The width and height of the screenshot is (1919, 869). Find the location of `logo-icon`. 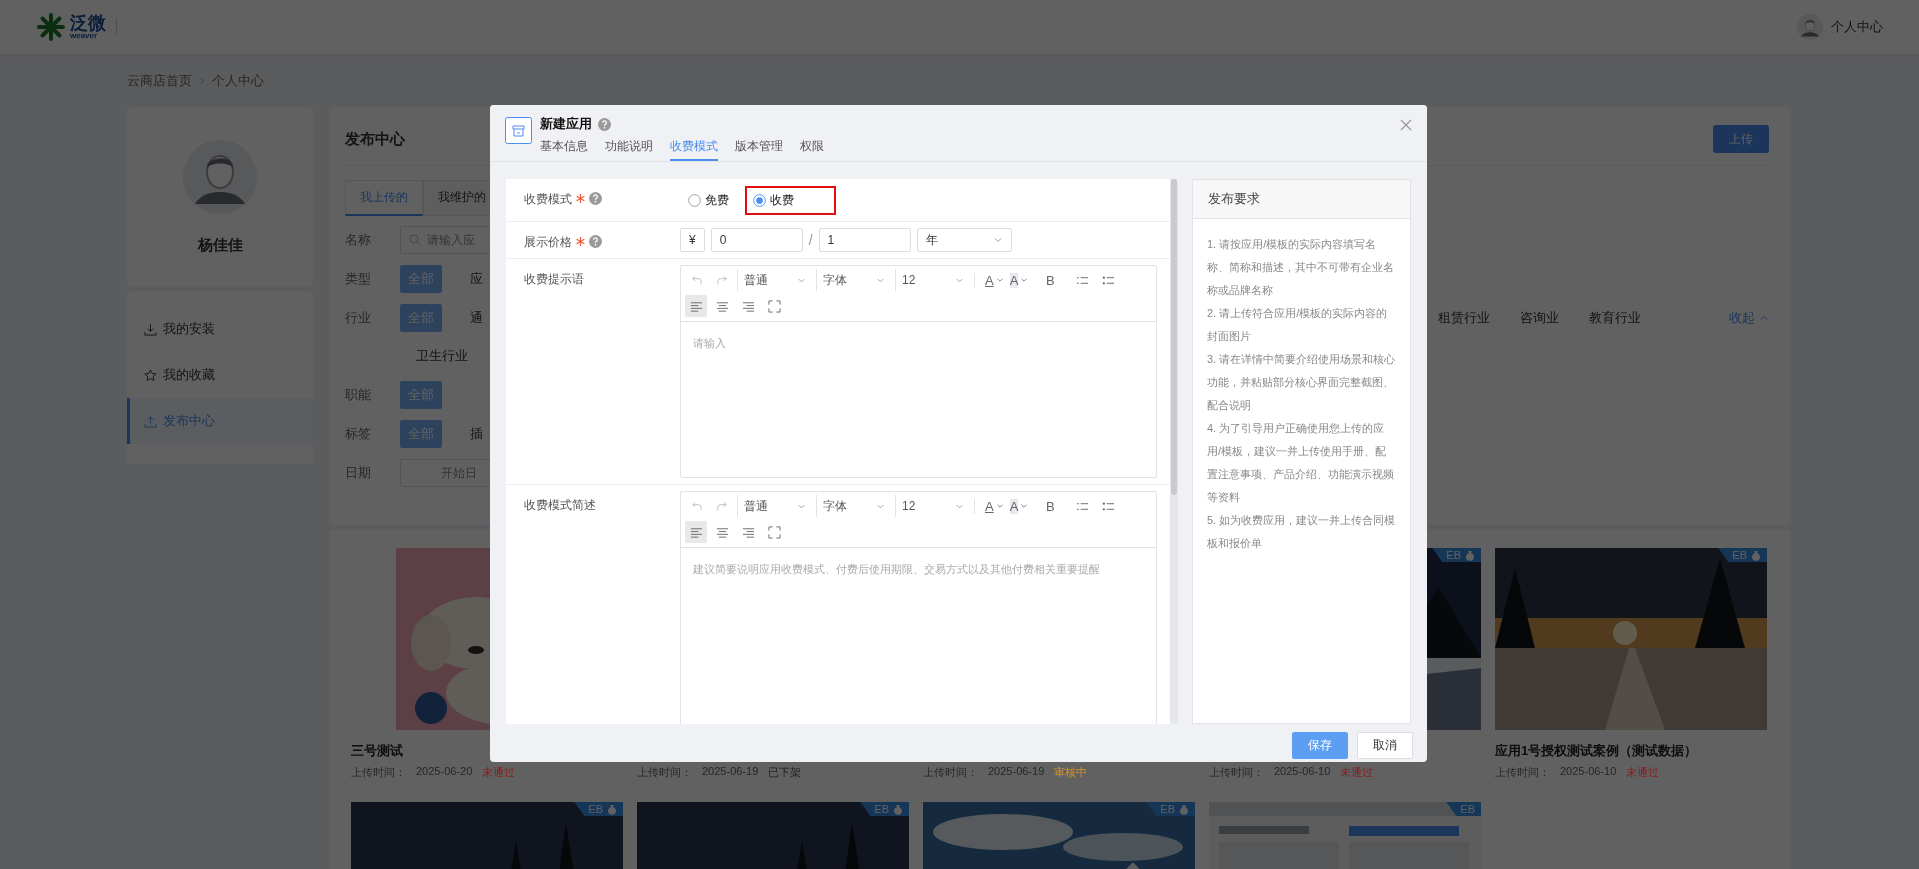

logo-icon is located at coordinates (51, 27).